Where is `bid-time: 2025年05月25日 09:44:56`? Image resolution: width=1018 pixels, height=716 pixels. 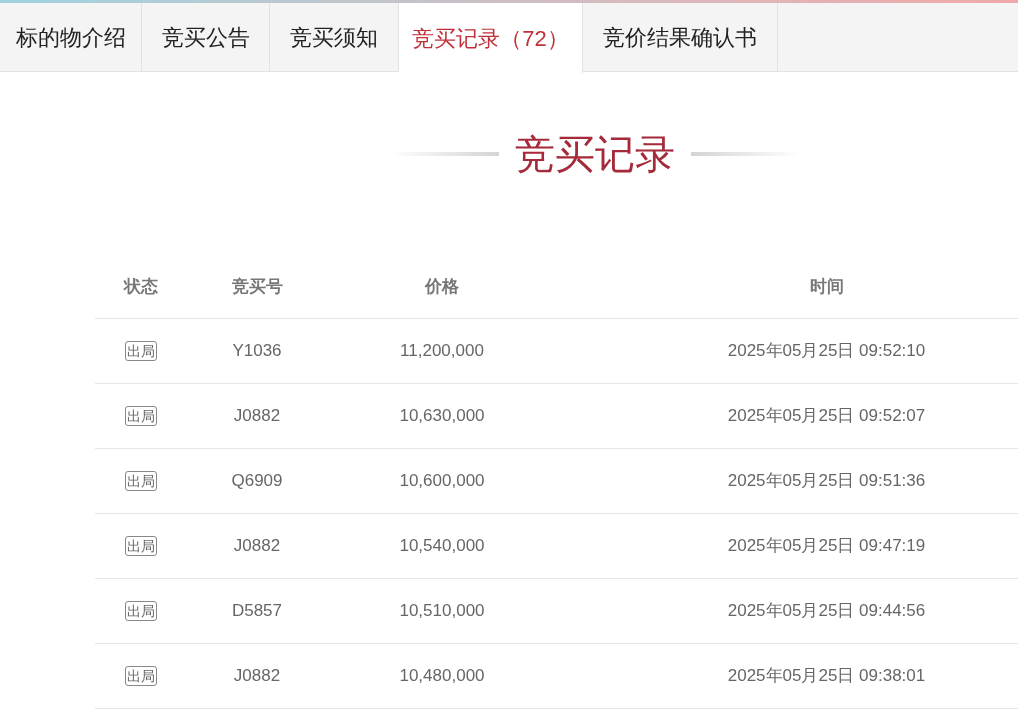
bid-time: 2025年05月25日 09:44:56 is located at coordinates (826, 611).